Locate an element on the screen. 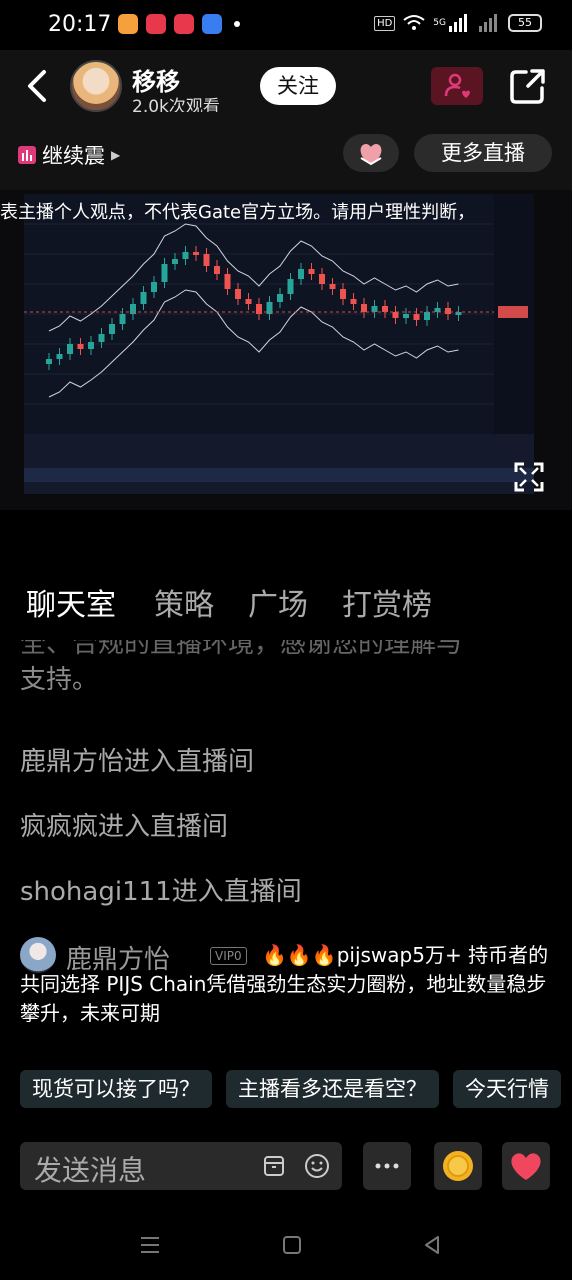 Image resolution: width=572 pixels, height=1280 pixels. tab-tip-ranking: 打赏榜 is located at coordinates (387, 602).